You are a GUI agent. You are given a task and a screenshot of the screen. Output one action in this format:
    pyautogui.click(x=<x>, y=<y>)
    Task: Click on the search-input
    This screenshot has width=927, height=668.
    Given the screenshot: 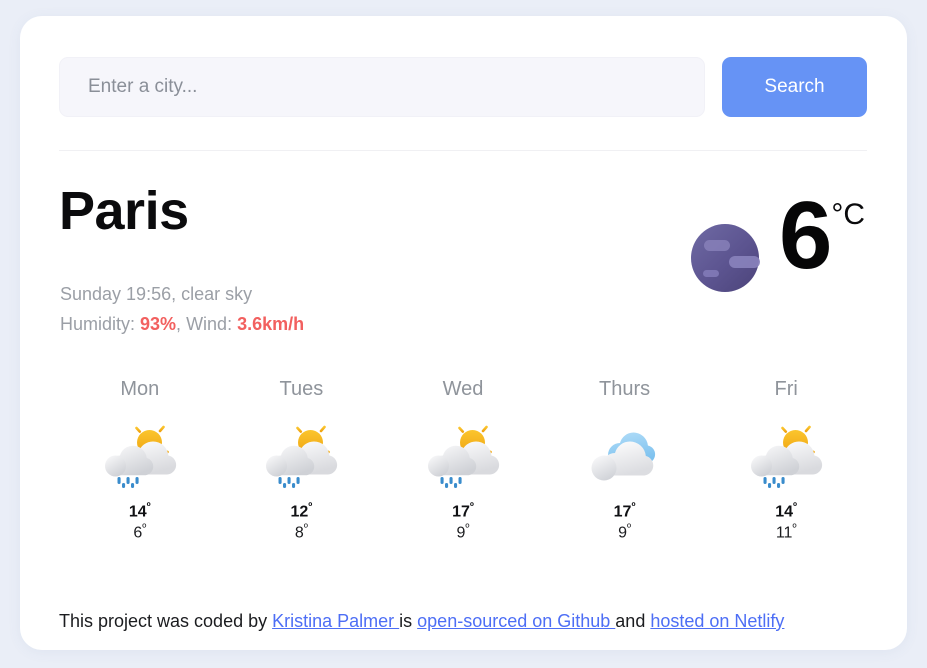 What is the action you would take?
    pyautogui.click(x=382, y=87)
    